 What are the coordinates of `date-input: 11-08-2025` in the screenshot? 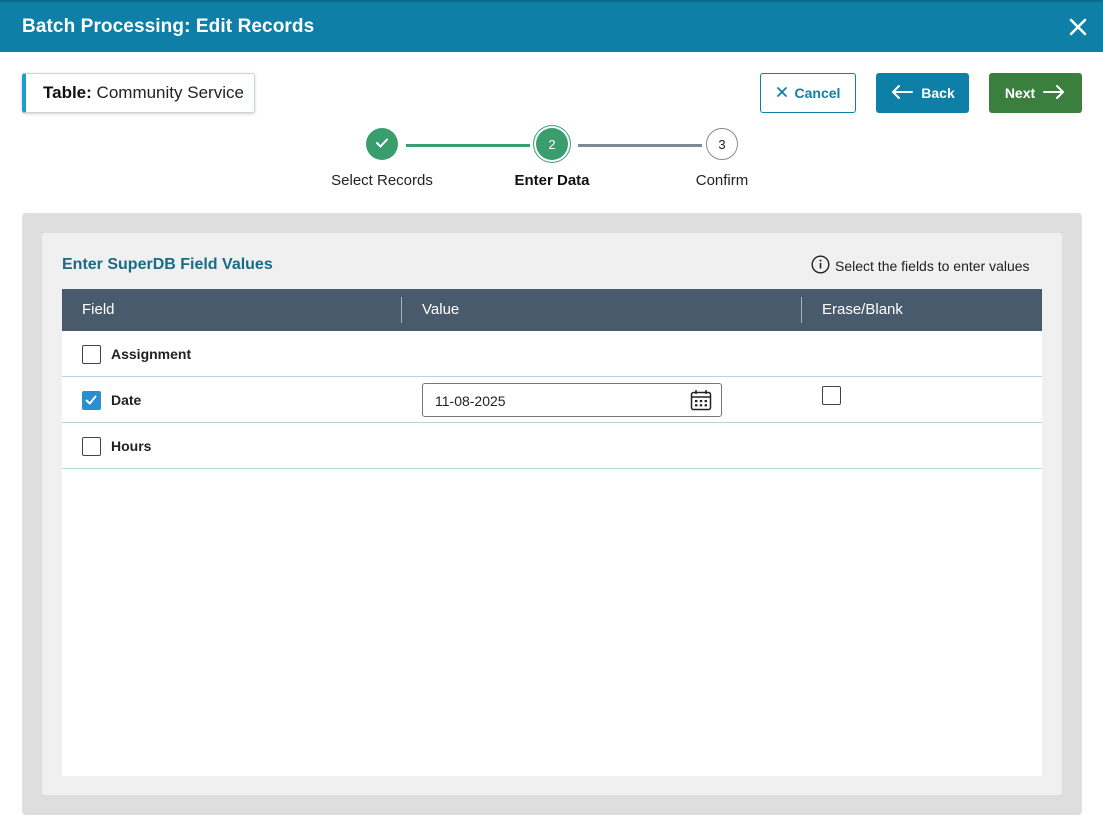 It's located at (572, 400).